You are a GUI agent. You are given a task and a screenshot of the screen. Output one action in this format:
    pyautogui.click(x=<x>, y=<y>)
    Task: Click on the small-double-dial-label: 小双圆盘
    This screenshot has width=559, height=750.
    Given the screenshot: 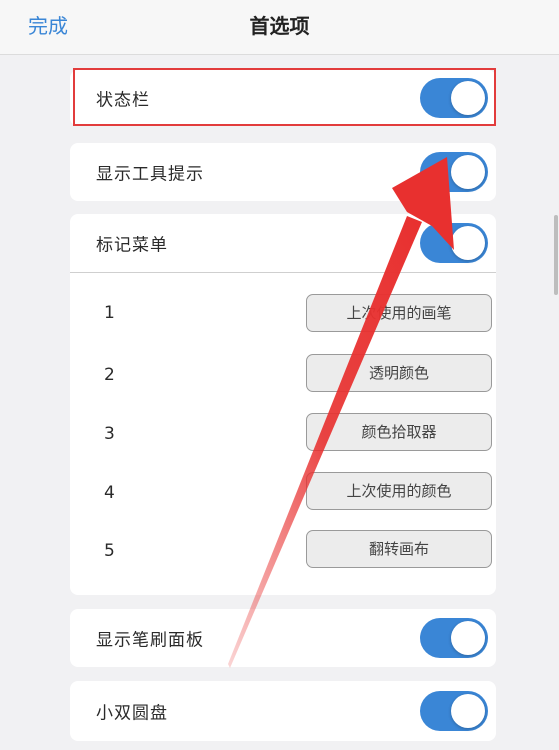 What is the action you would take?
    pyautogui.click(x=132, y=713)
    